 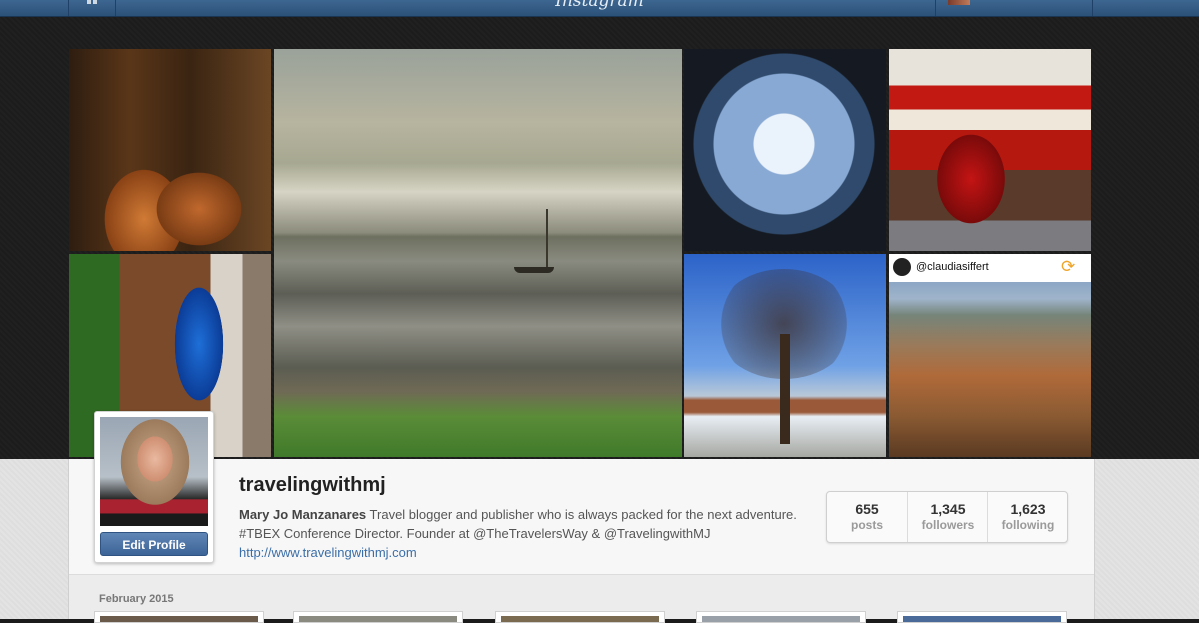 I want to click on tree-trunk, so click(x=785, y=389).